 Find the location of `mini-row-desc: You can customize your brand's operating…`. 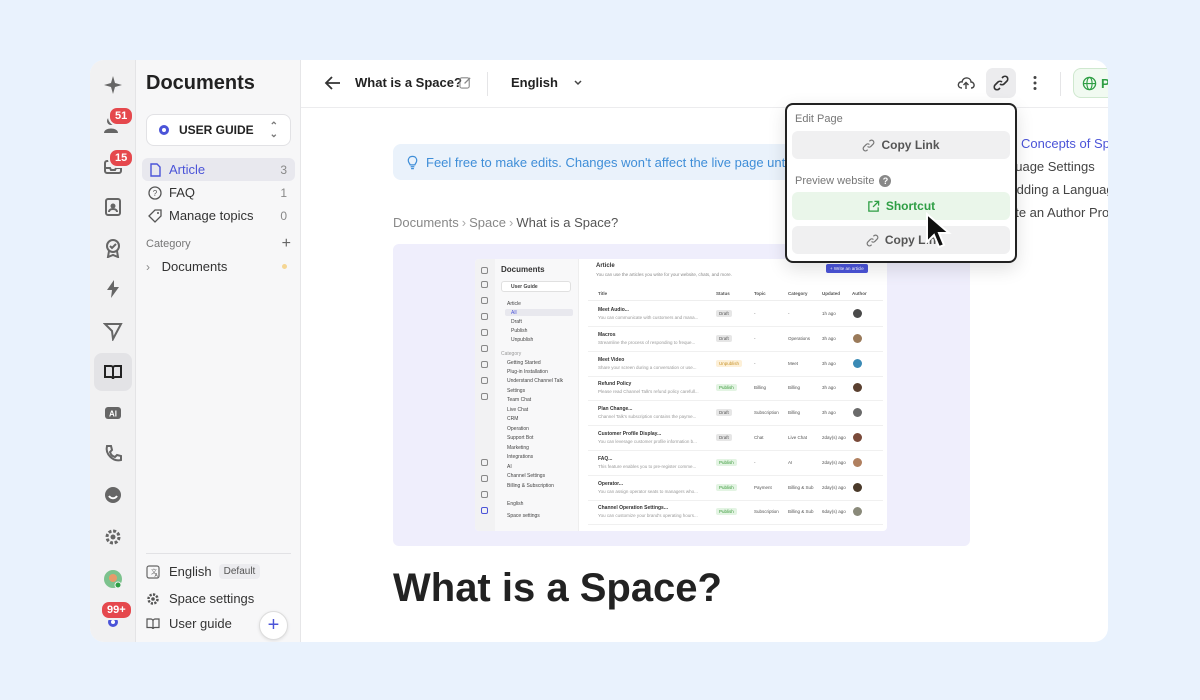

mini-row-desc: You can customize your brand's operating… is located at coordinates (648, 516).